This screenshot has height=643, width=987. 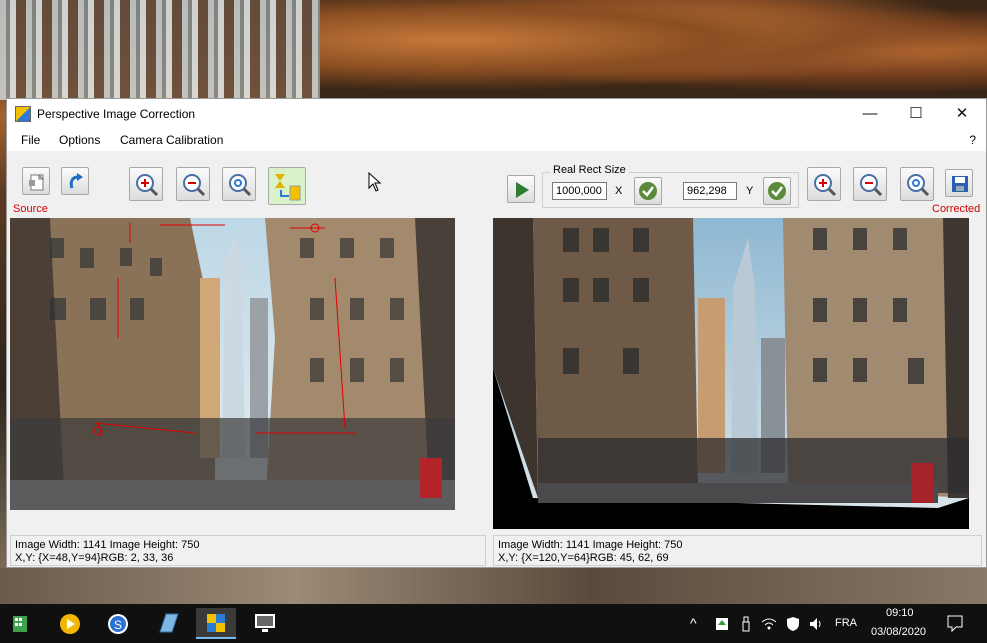 I want to click on menu-file: File, so click(x=30, y=140).